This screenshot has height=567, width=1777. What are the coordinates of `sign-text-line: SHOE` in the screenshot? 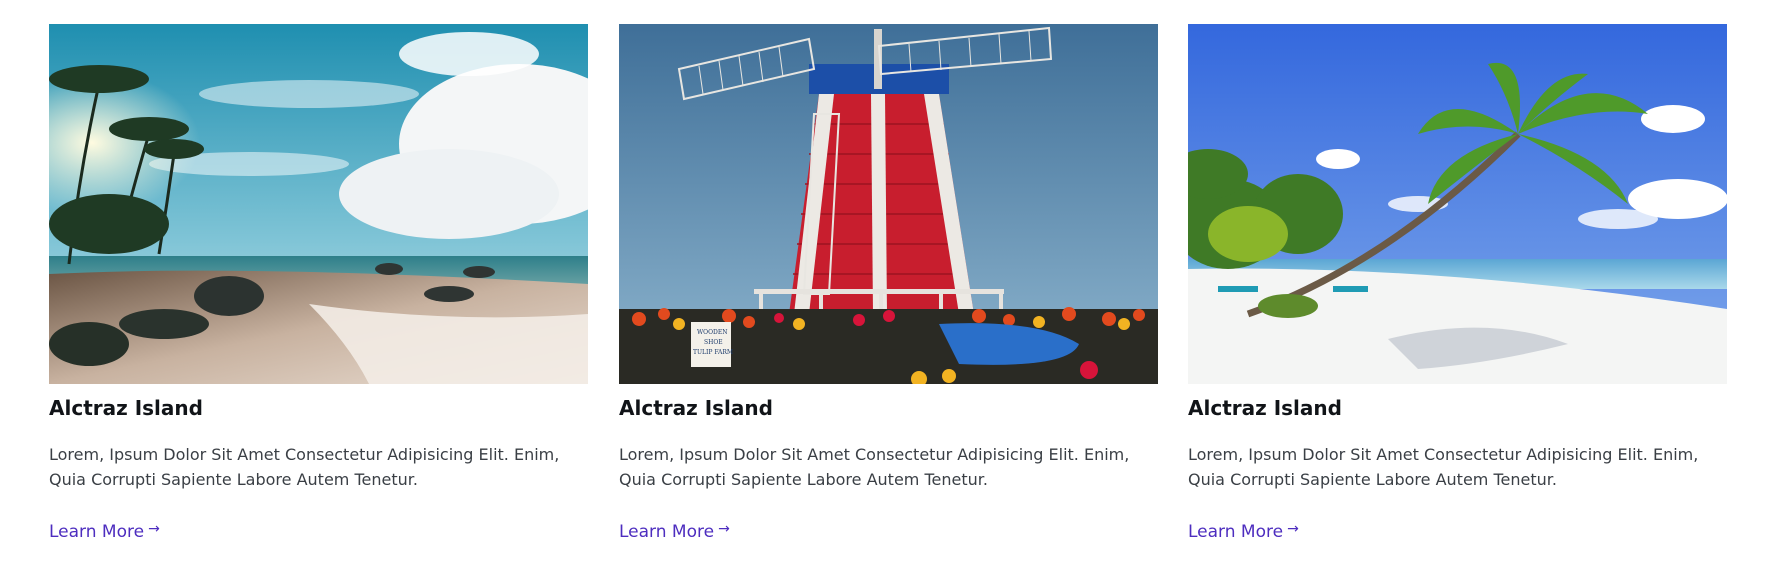 It's located at (713, 342).